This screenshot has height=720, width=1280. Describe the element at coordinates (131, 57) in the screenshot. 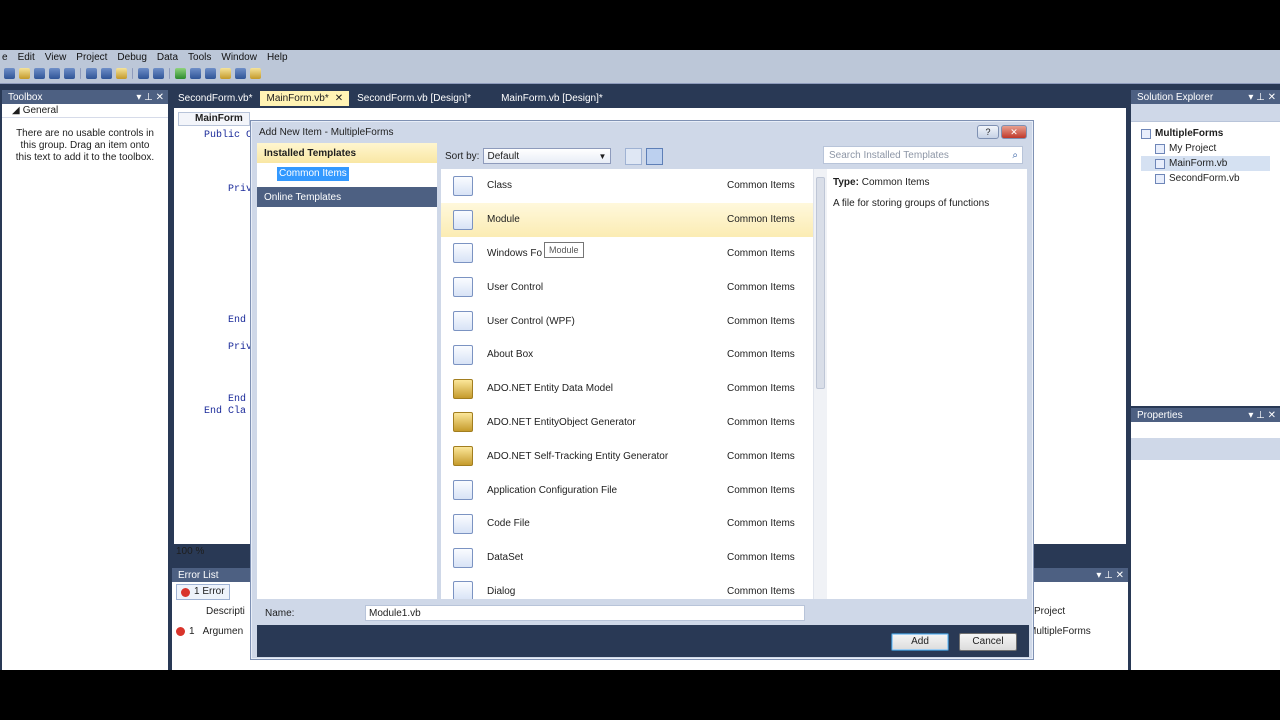

I see `menu-debug: Debug` at that location.